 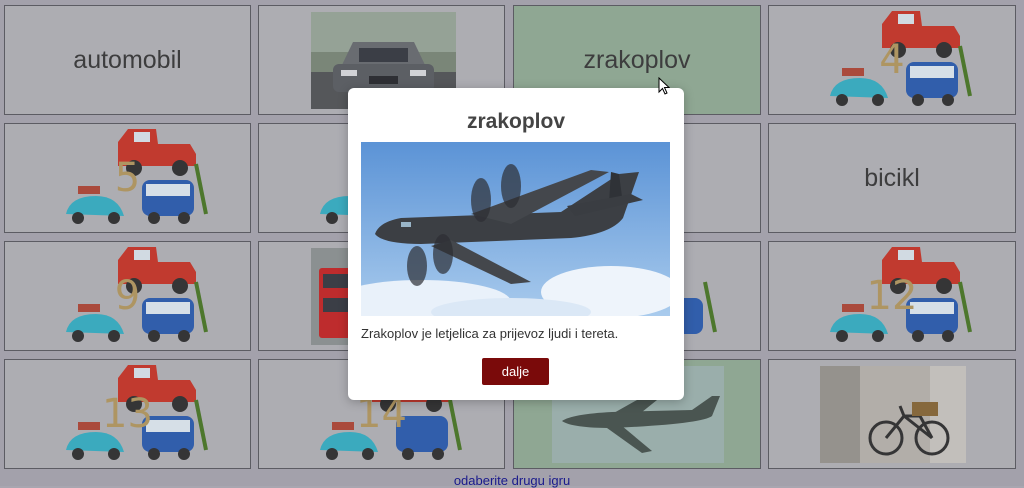 What do you see at coordinates (664, 86) in the screenshot?
I see `mouse-cursor-icon` at bounding box center [664, 86].